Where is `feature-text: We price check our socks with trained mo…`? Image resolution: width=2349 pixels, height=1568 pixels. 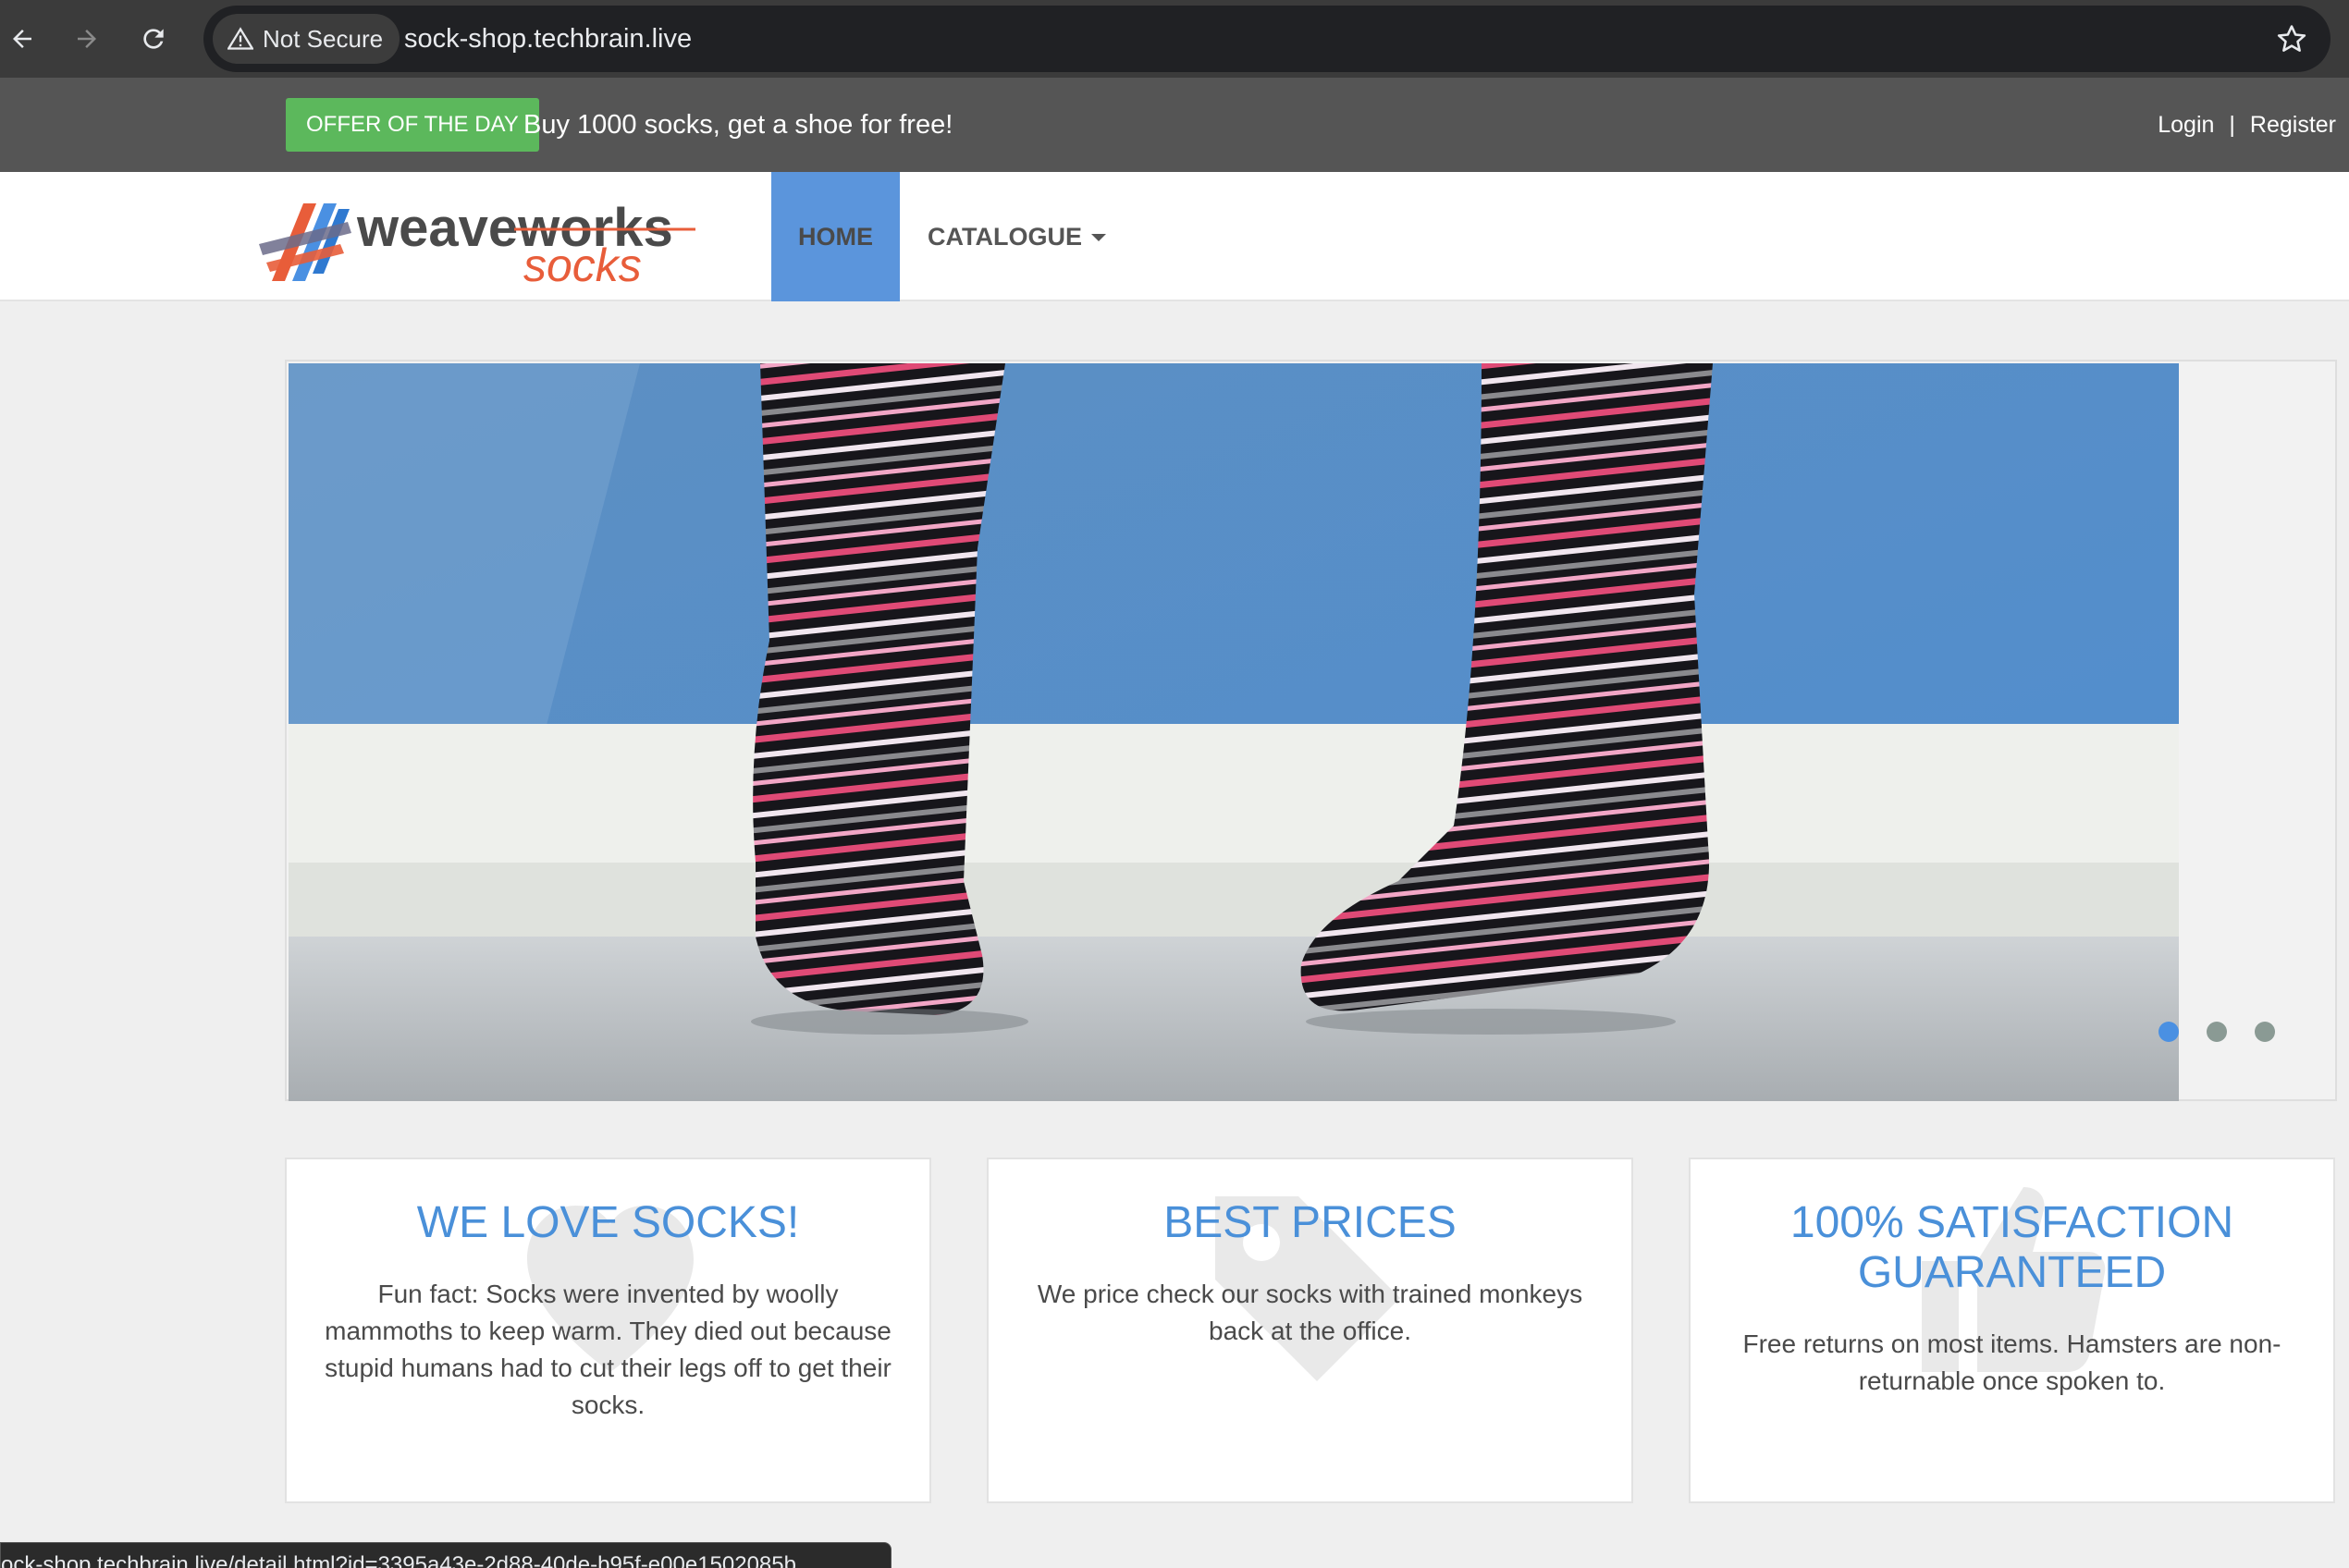 feature-text: We price check our socks with trained mo… is located at coordinates (1310, 1313).